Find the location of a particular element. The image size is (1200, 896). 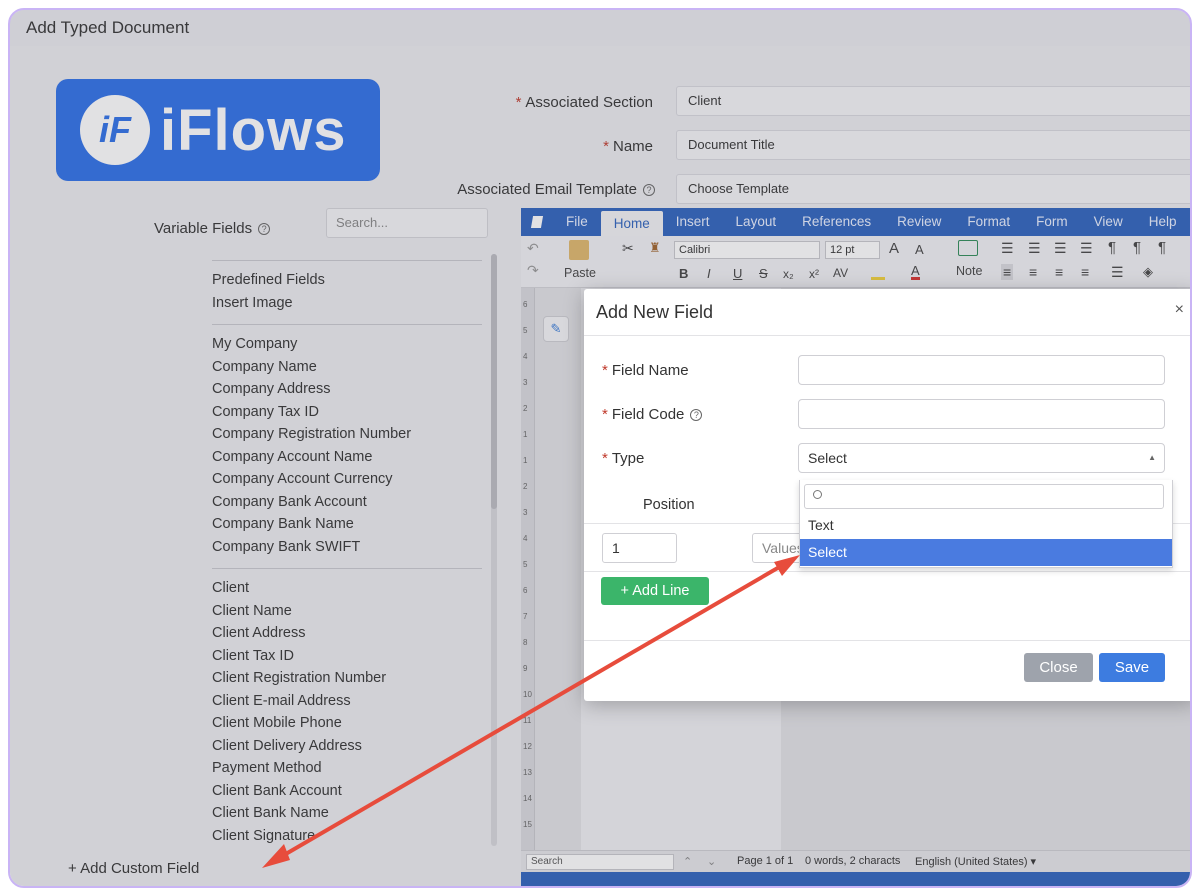

outdent-icon: ☰ is located at coordinates (1060, 248).